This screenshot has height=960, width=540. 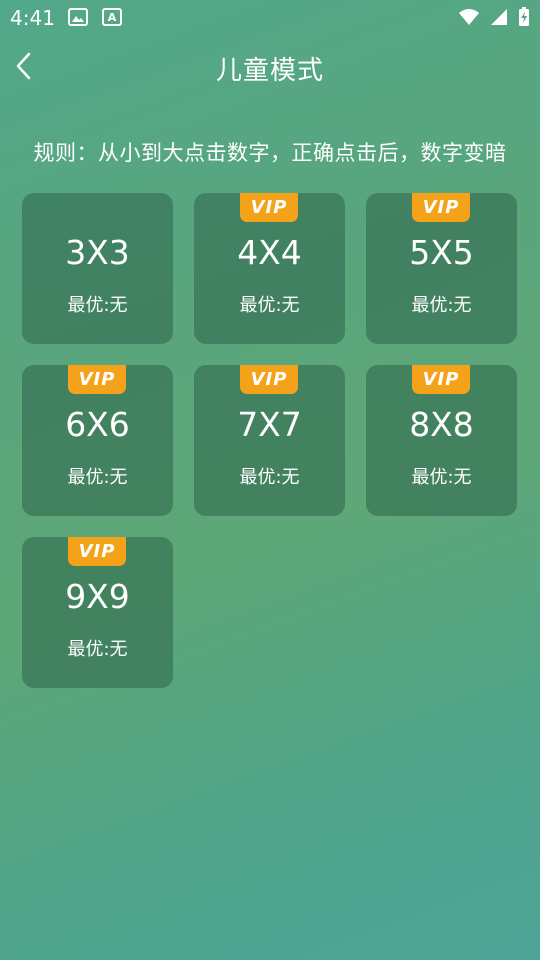 I want to click on svg-text: A, so click(x=112, y=17).